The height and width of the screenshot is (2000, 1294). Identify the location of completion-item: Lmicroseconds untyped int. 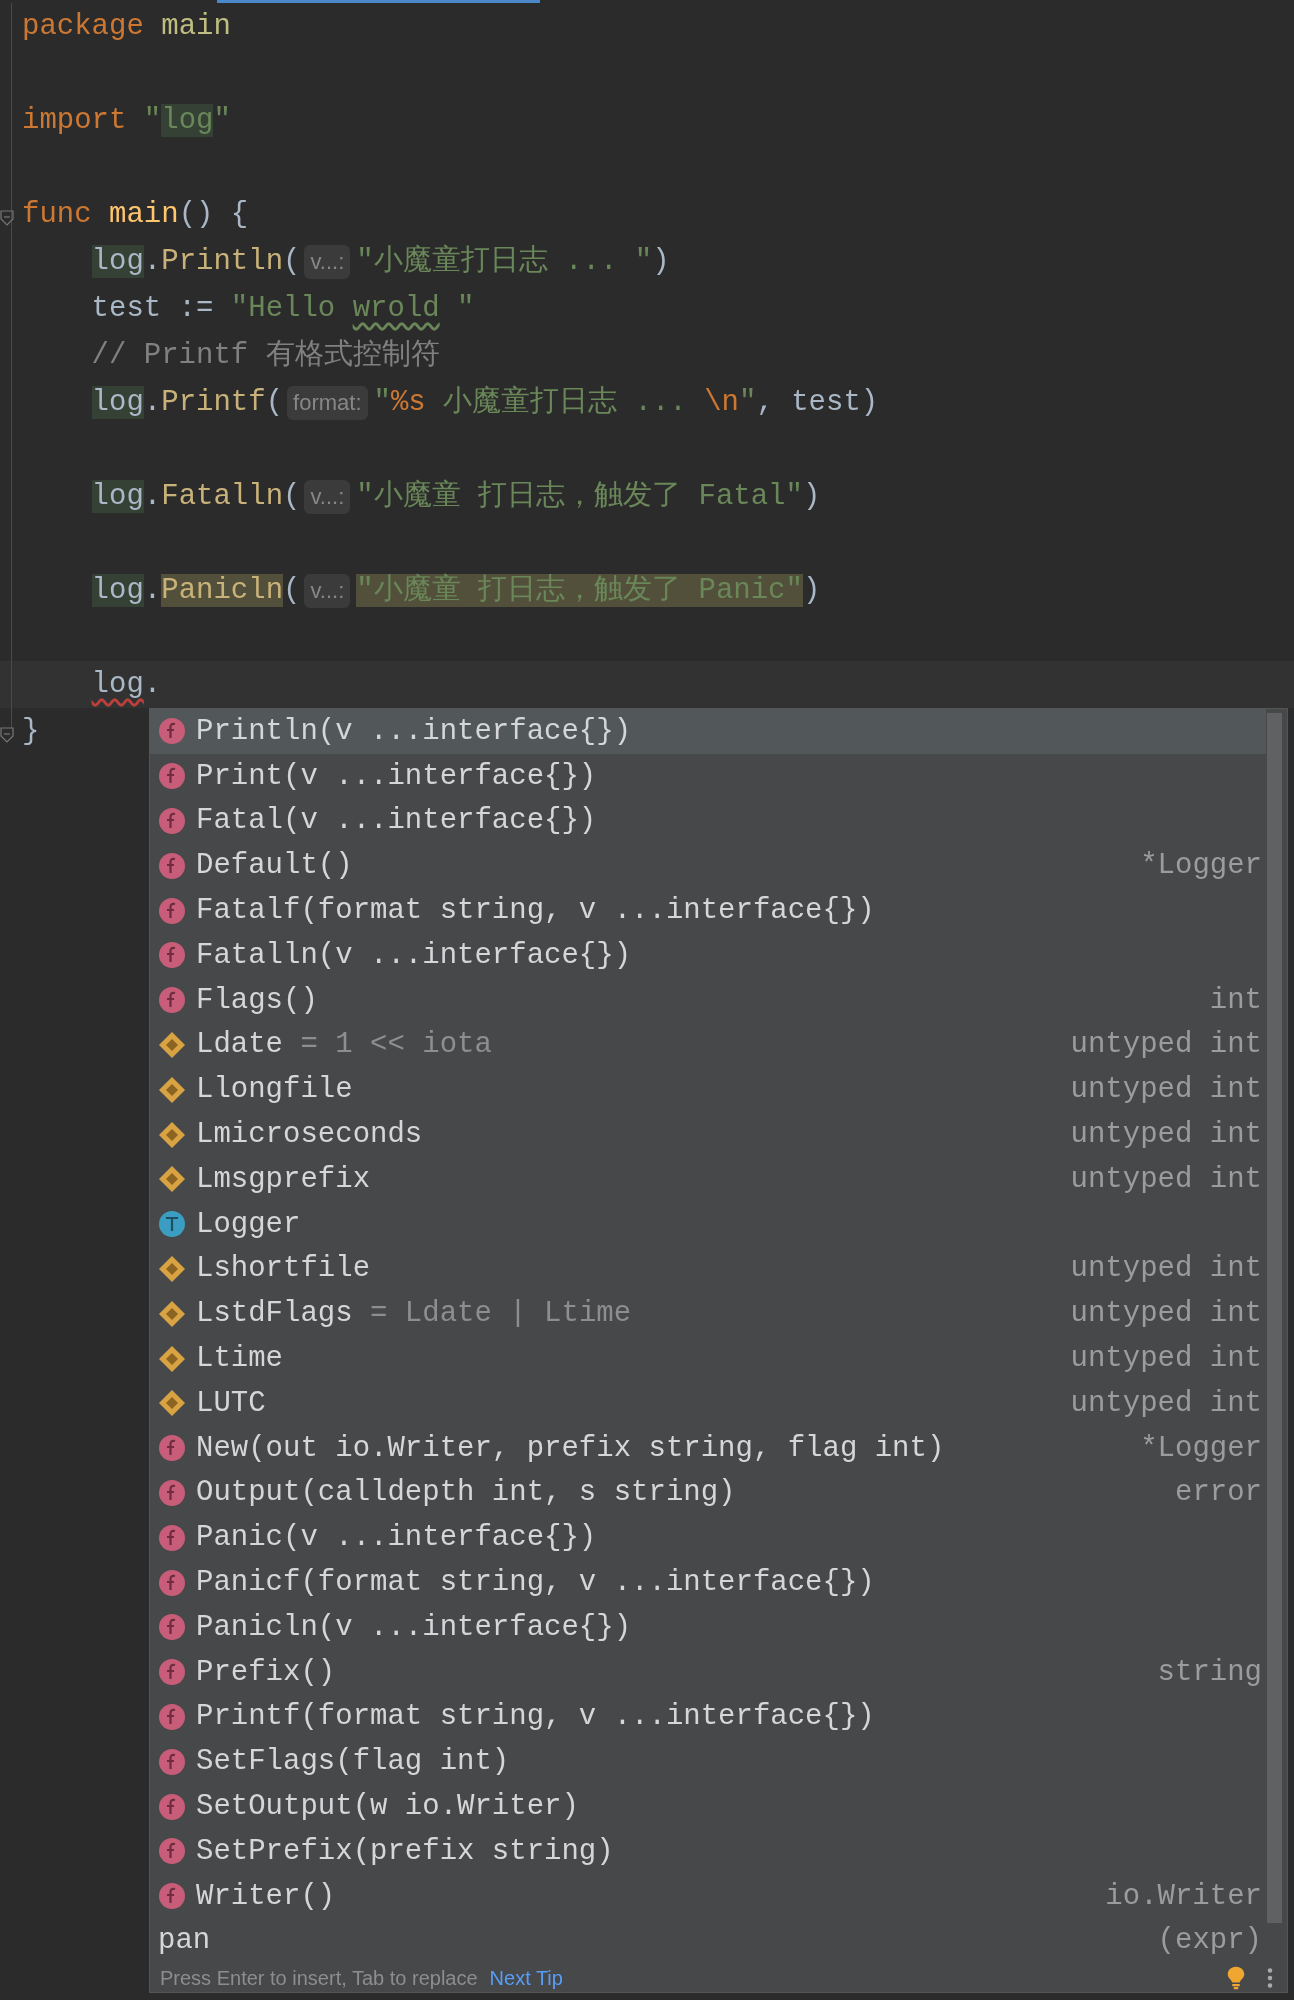
(708, 1134).